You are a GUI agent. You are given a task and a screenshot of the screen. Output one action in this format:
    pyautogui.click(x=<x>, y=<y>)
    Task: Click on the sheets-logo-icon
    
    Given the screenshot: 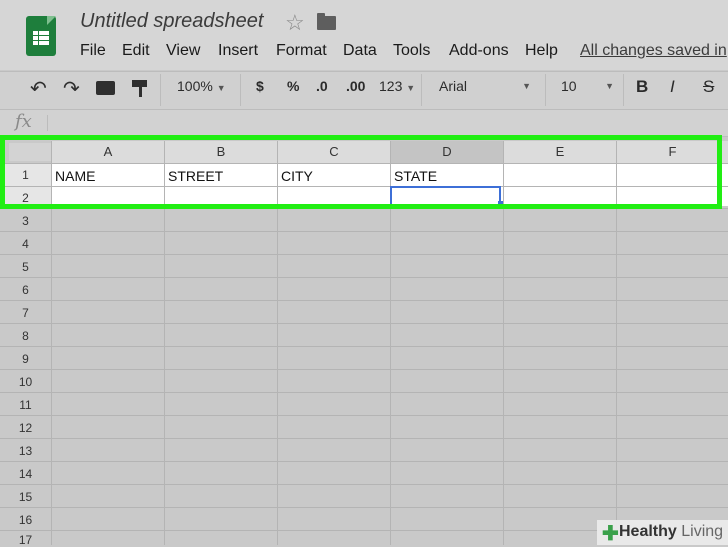 What is the action you would take?
    pyautogui.click(x=41, y=36)
    